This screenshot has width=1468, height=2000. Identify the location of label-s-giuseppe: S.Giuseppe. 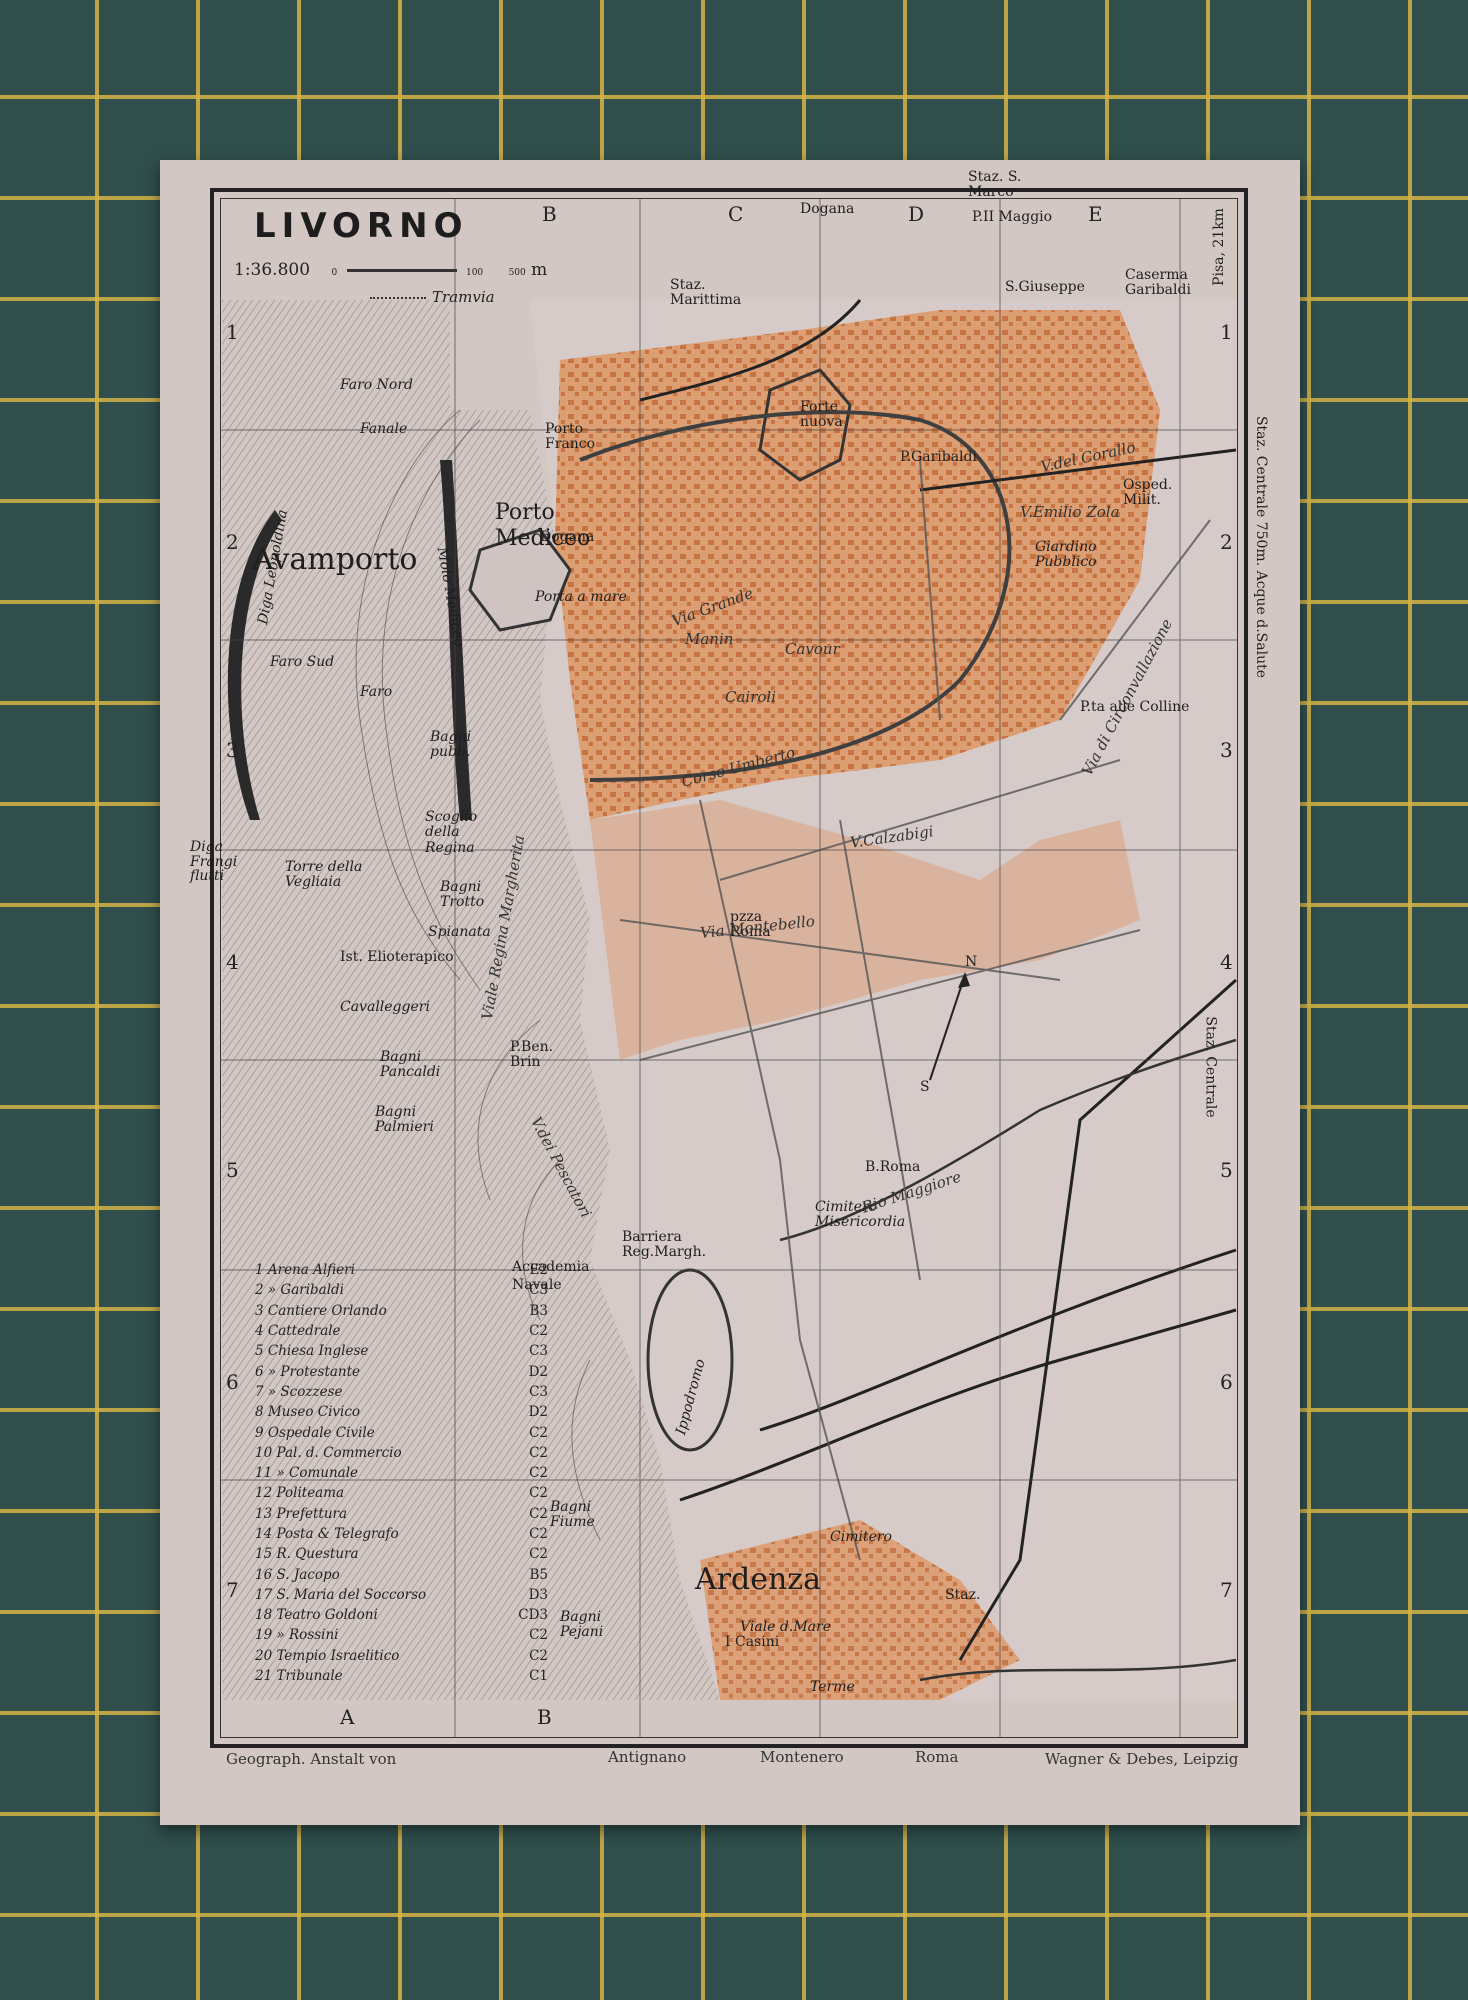
(1045, 287).